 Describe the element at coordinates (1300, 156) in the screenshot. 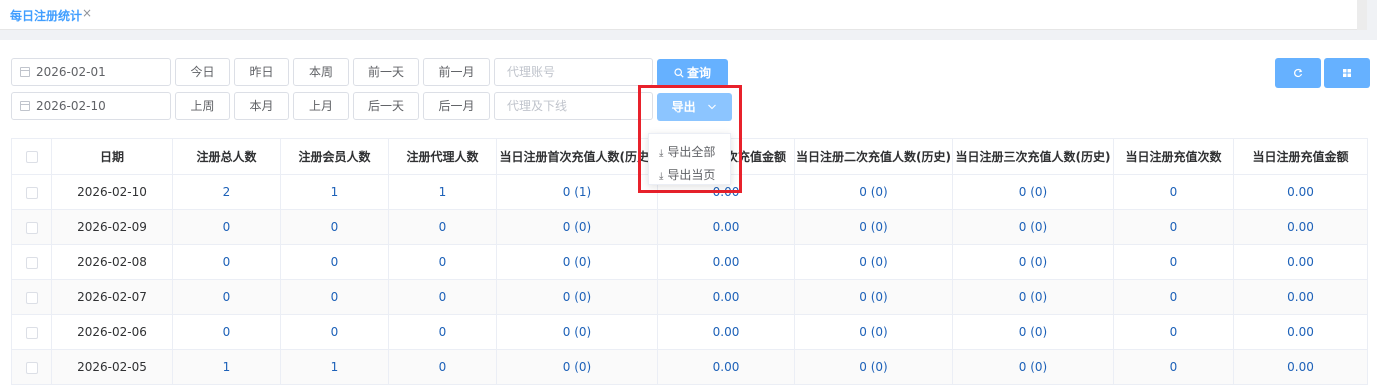

I see `col-header: 当日注册充值金额` at that location.